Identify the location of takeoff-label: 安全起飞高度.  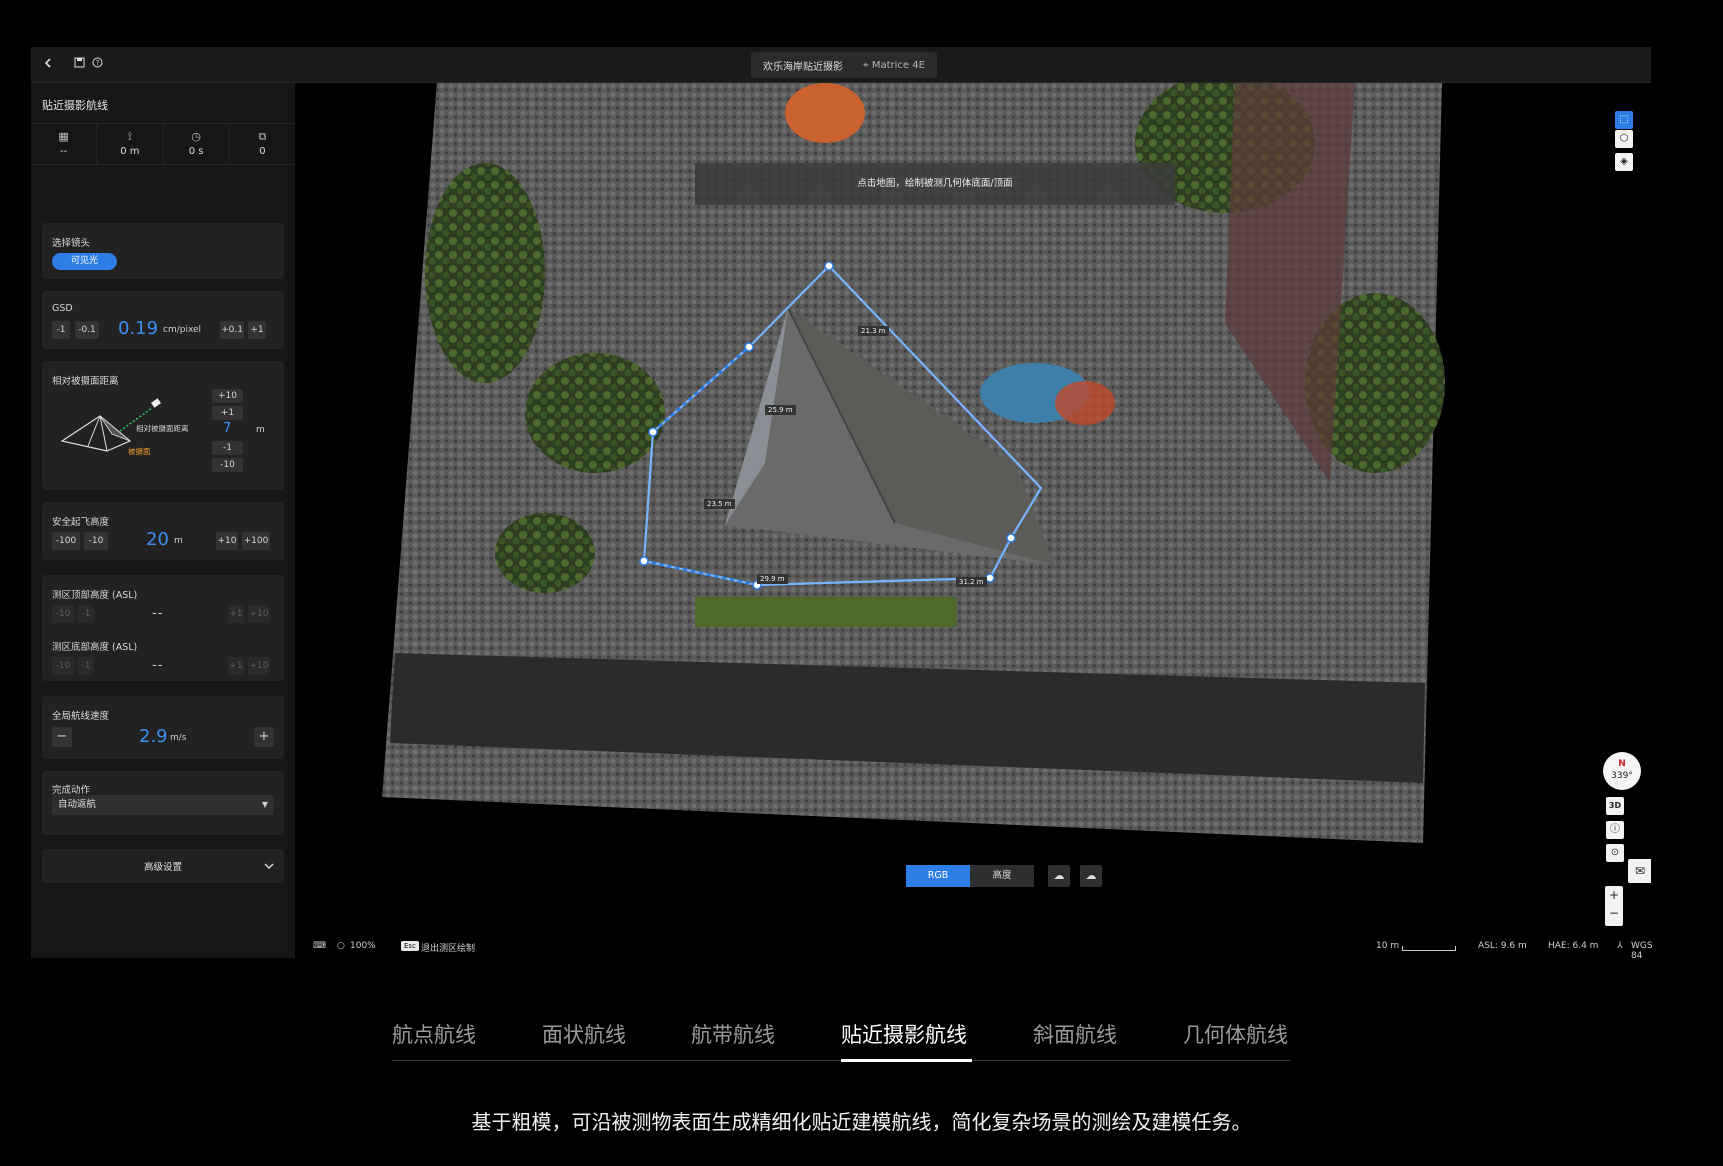
(81, 522).